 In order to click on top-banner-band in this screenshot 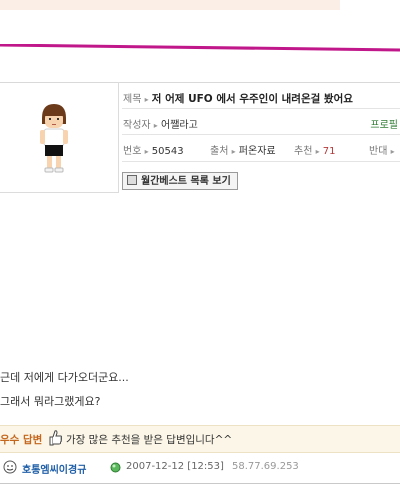, I will do `click(170, 5)`.